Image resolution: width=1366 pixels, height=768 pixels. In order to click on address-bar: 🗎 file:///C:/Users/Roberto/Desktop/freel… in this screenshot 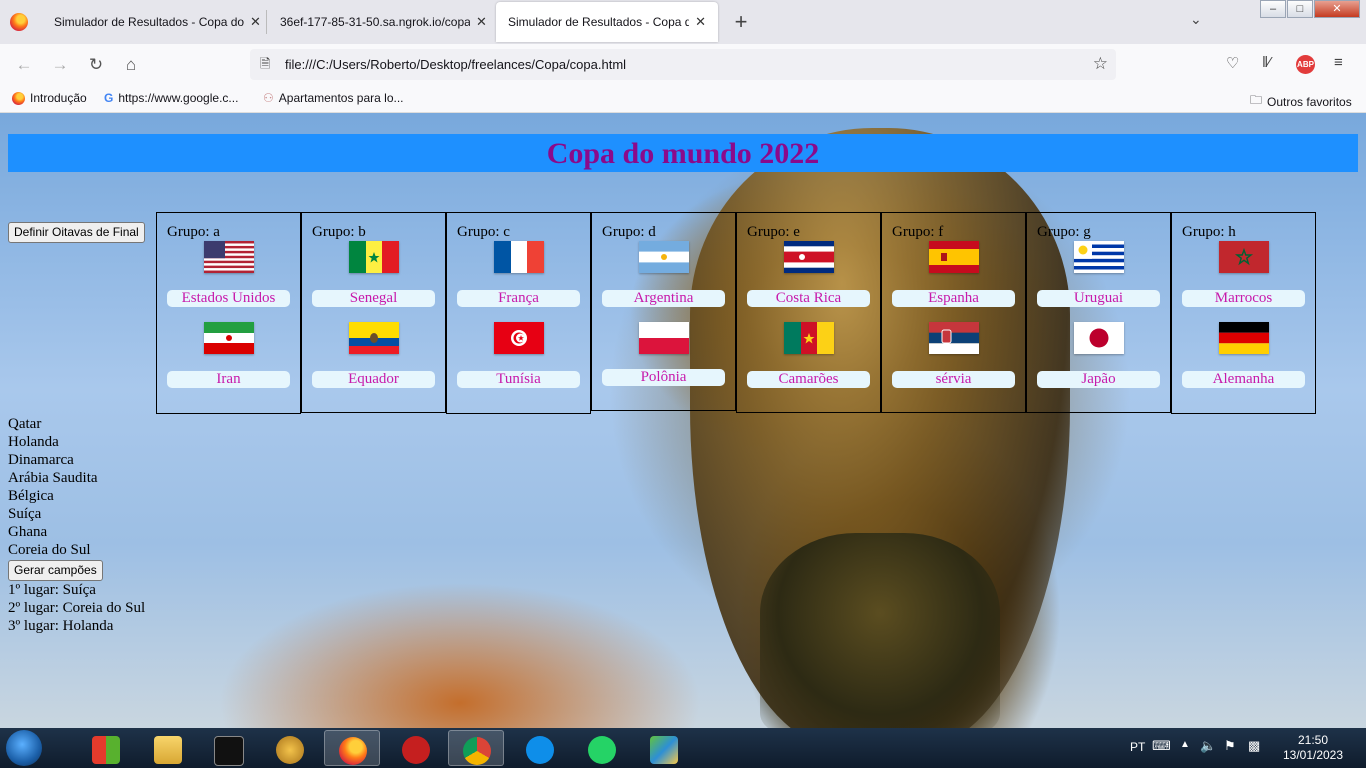, I will do `click(683, 64)`.